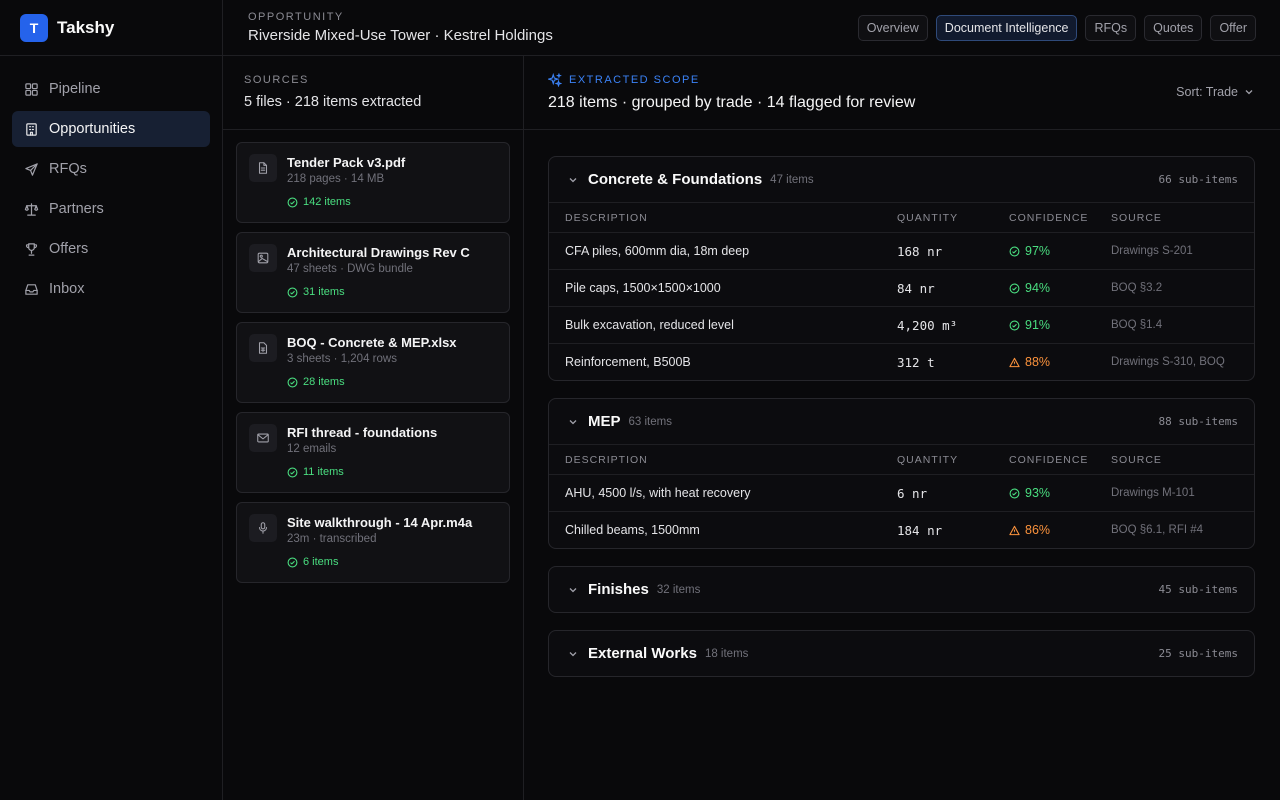  Describe the element at coordinates (1198, 421) in the screenshot. I see `trade-group-sub-items: 88 sub-items` at that location.